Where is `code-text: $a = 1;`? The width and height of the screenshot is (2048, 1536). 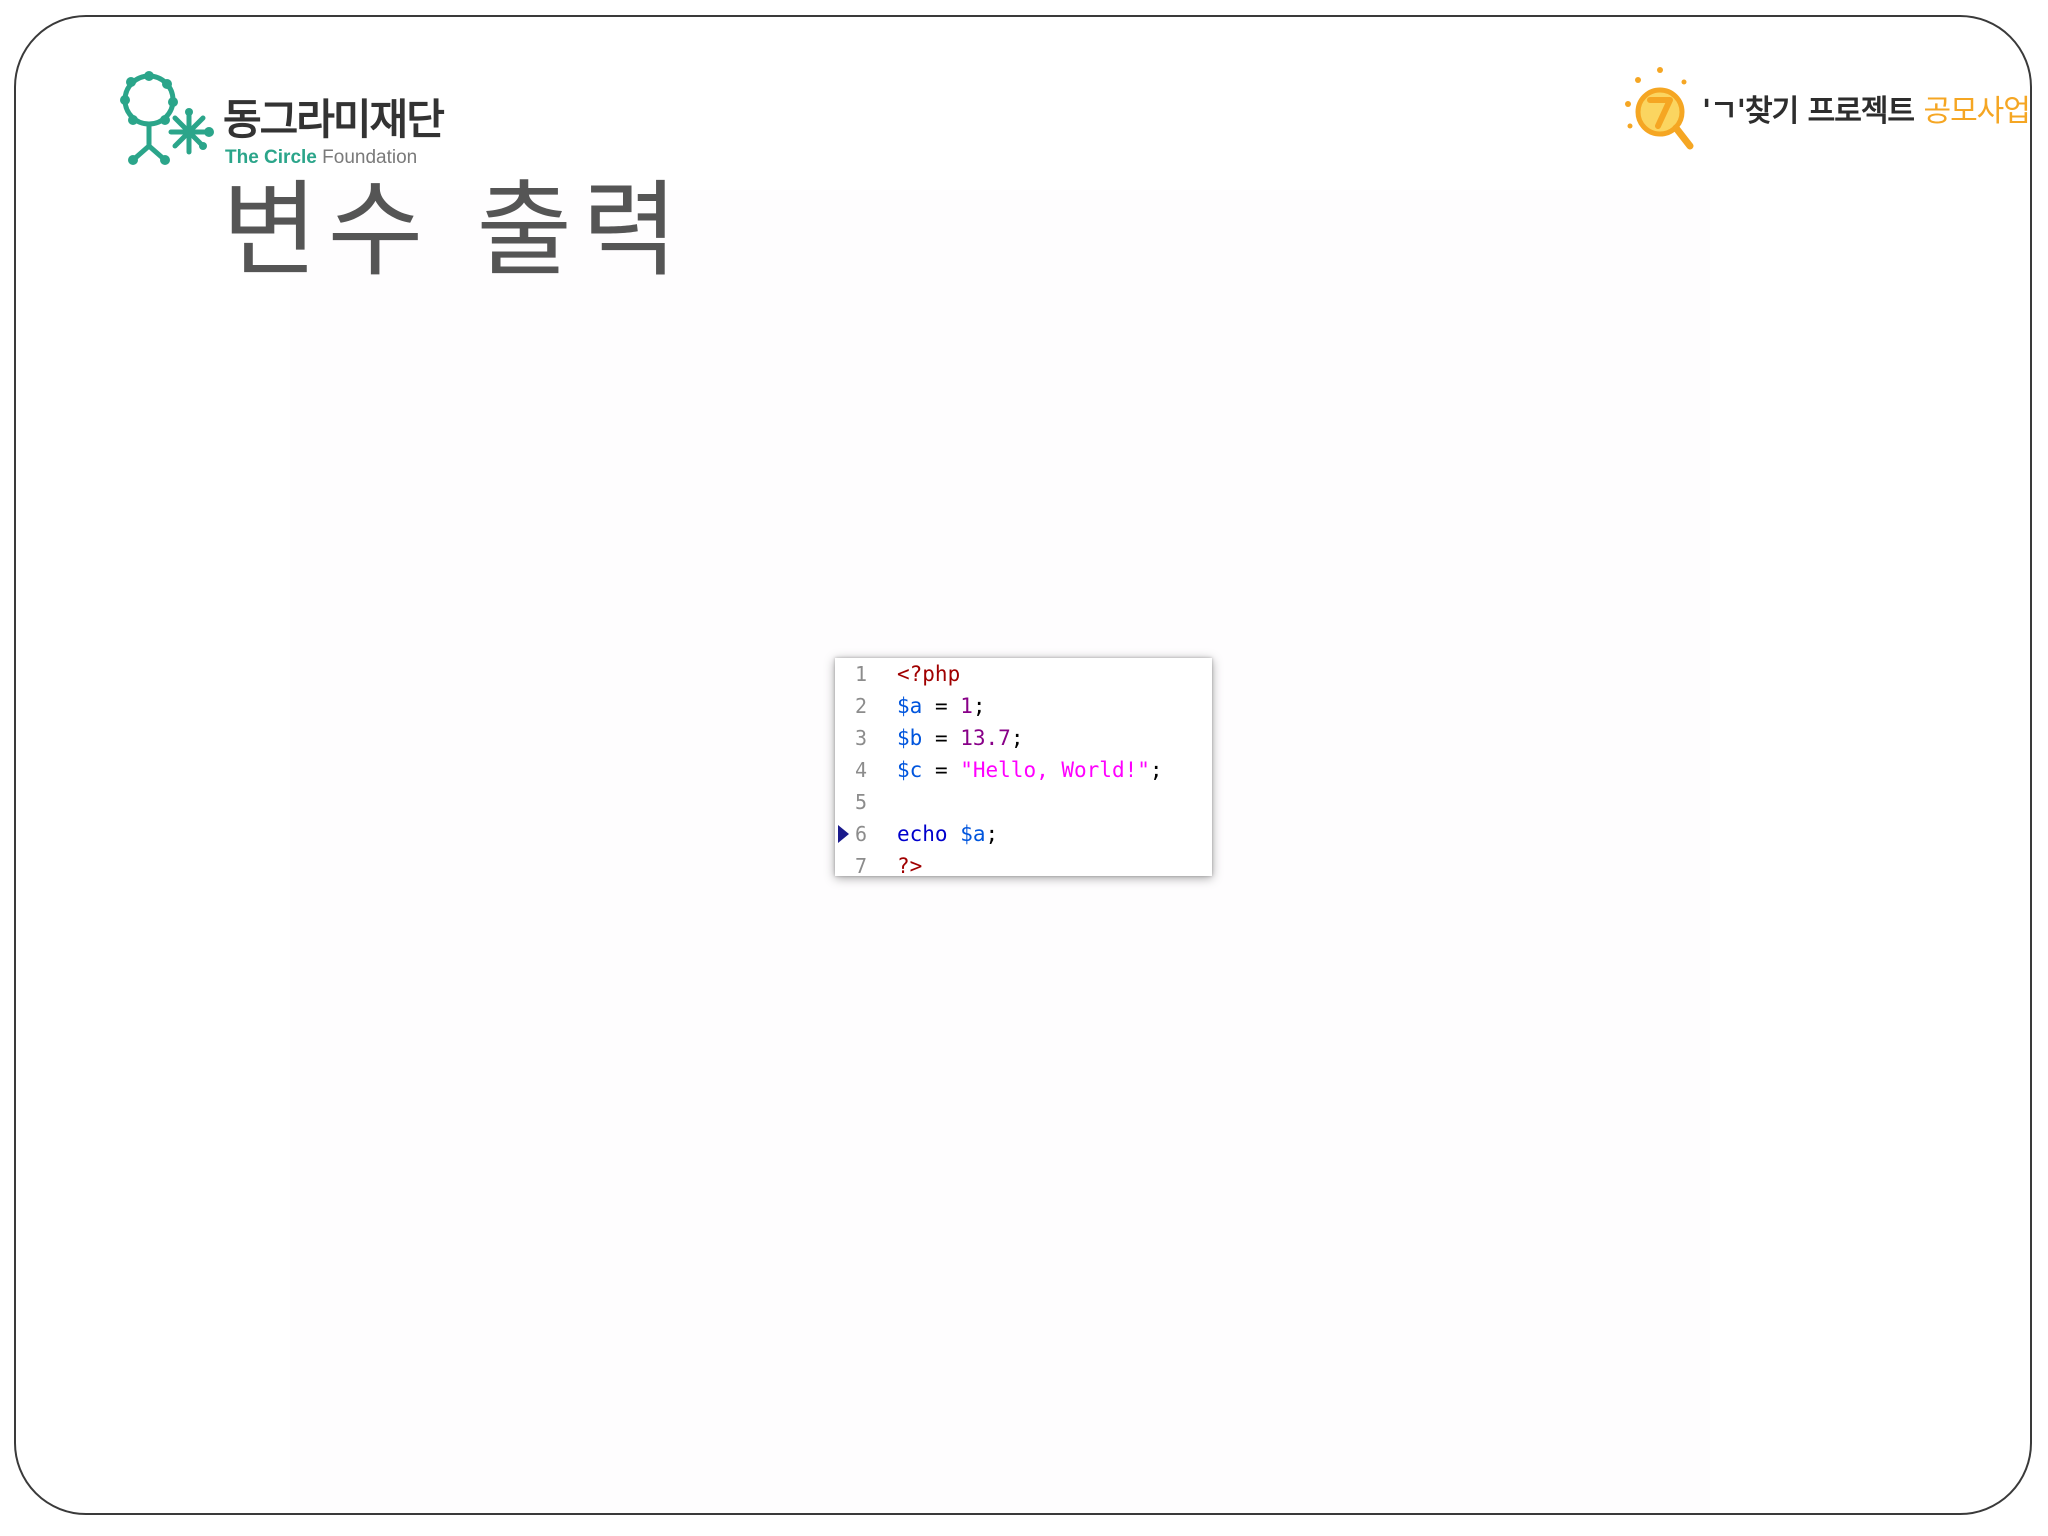
code-text: $a = 1; is located at coordinates (941, 706).